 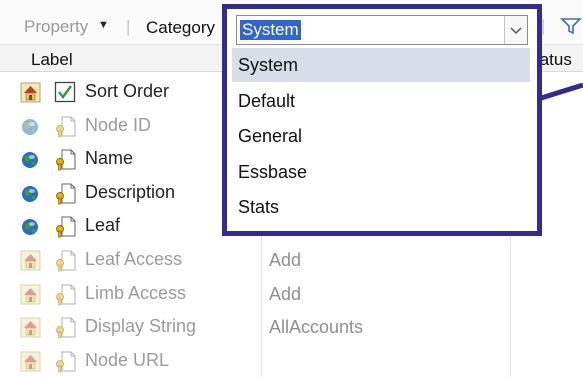 What do you see at coordinates (127, 359) in the screenshot?
I see `property-label: Node URL` at bounding box center [127, 359].